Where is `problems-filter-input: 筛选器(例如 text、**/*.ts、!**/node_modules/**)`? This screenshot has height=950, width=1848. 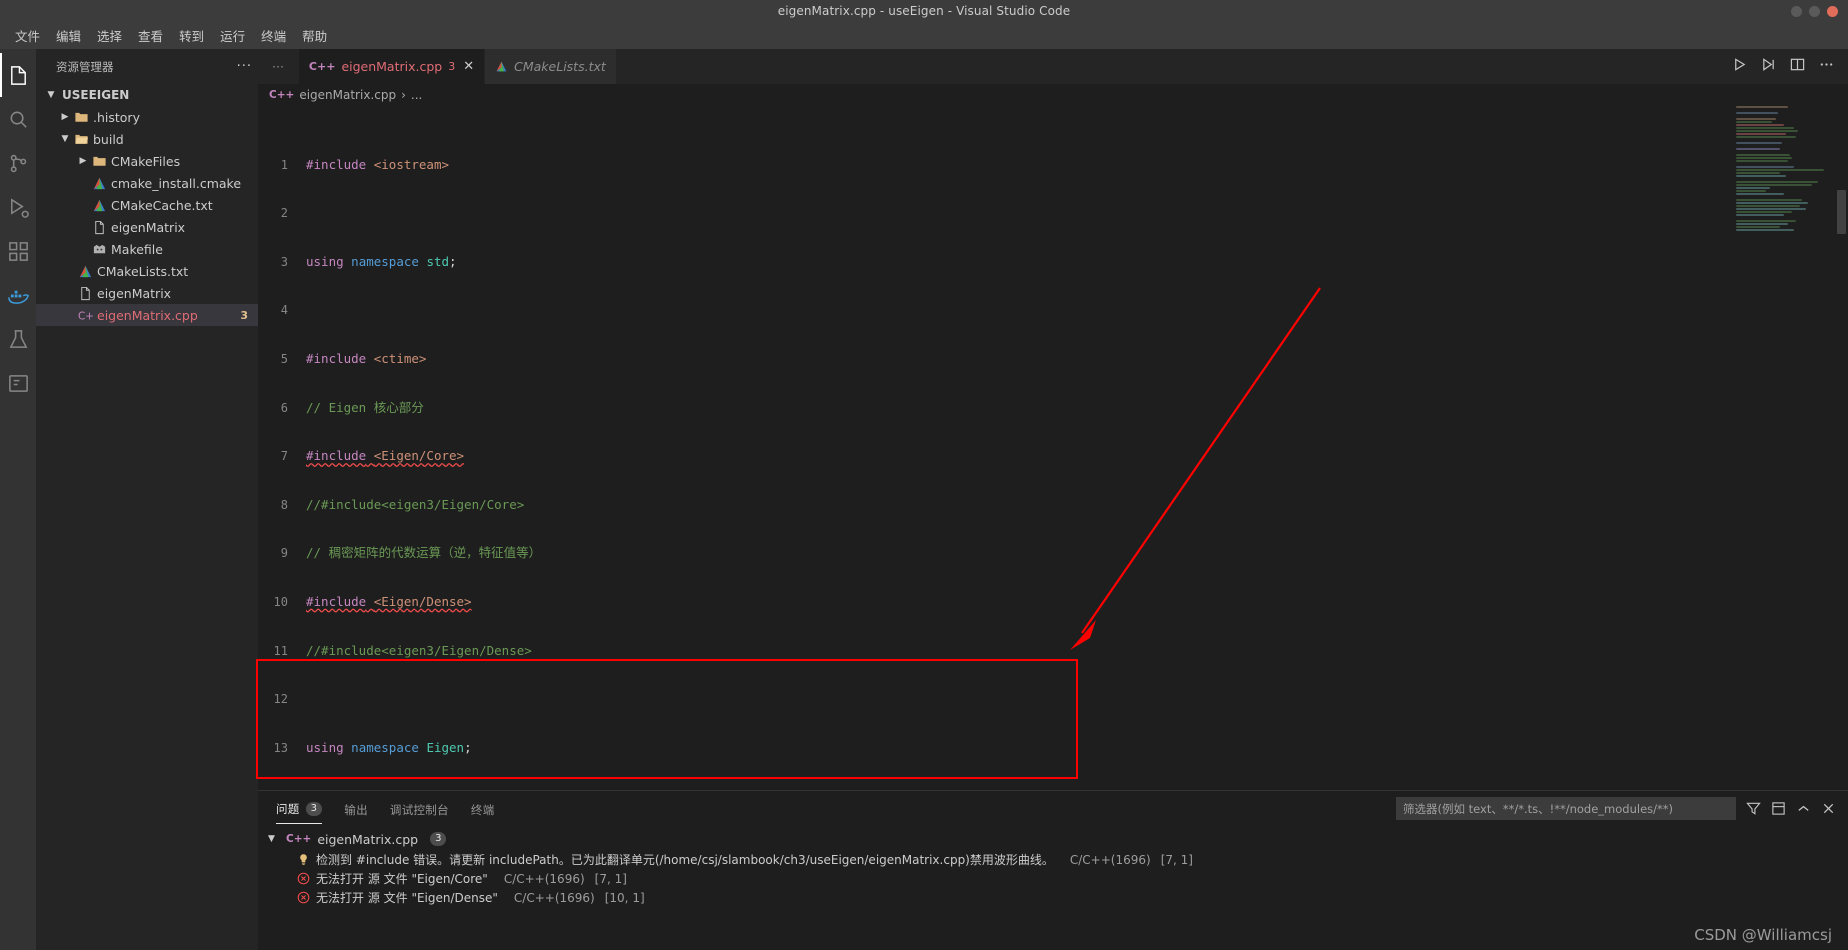
problems-filter-input: 筛选器(例如 text、**/*.ts、!**/node_modules/**) is located at coordinates (1566, 808).